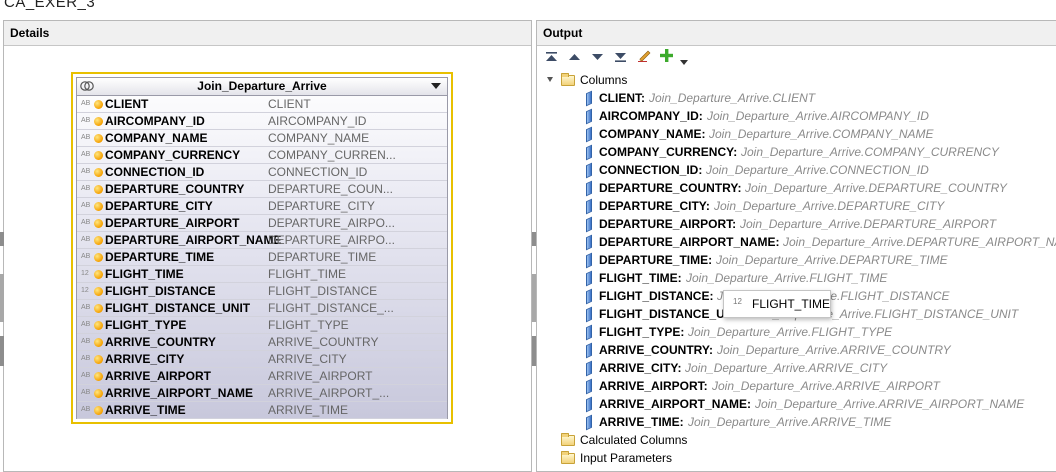 The image size is (1056, 472). What do you see at coordinates (155, 172) in the screenshot?
I see `node-column-name: CONNECTION_ID` at bounding box center [155, 172].